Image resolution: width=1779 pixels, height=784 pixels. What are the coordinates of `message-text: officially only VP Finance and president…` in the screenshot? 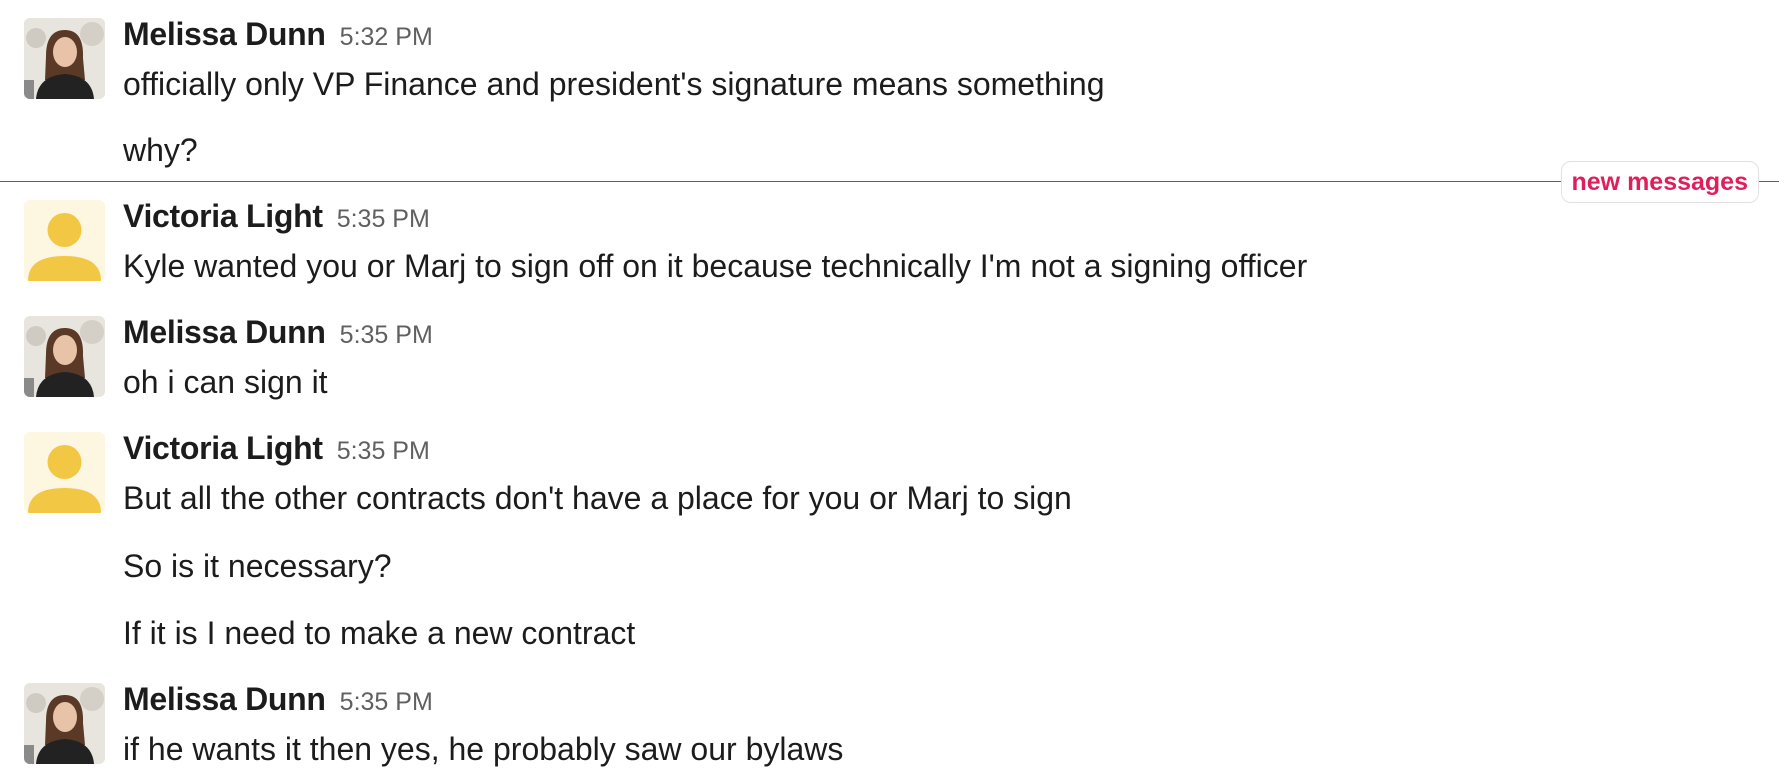 It's located at (614, 84).